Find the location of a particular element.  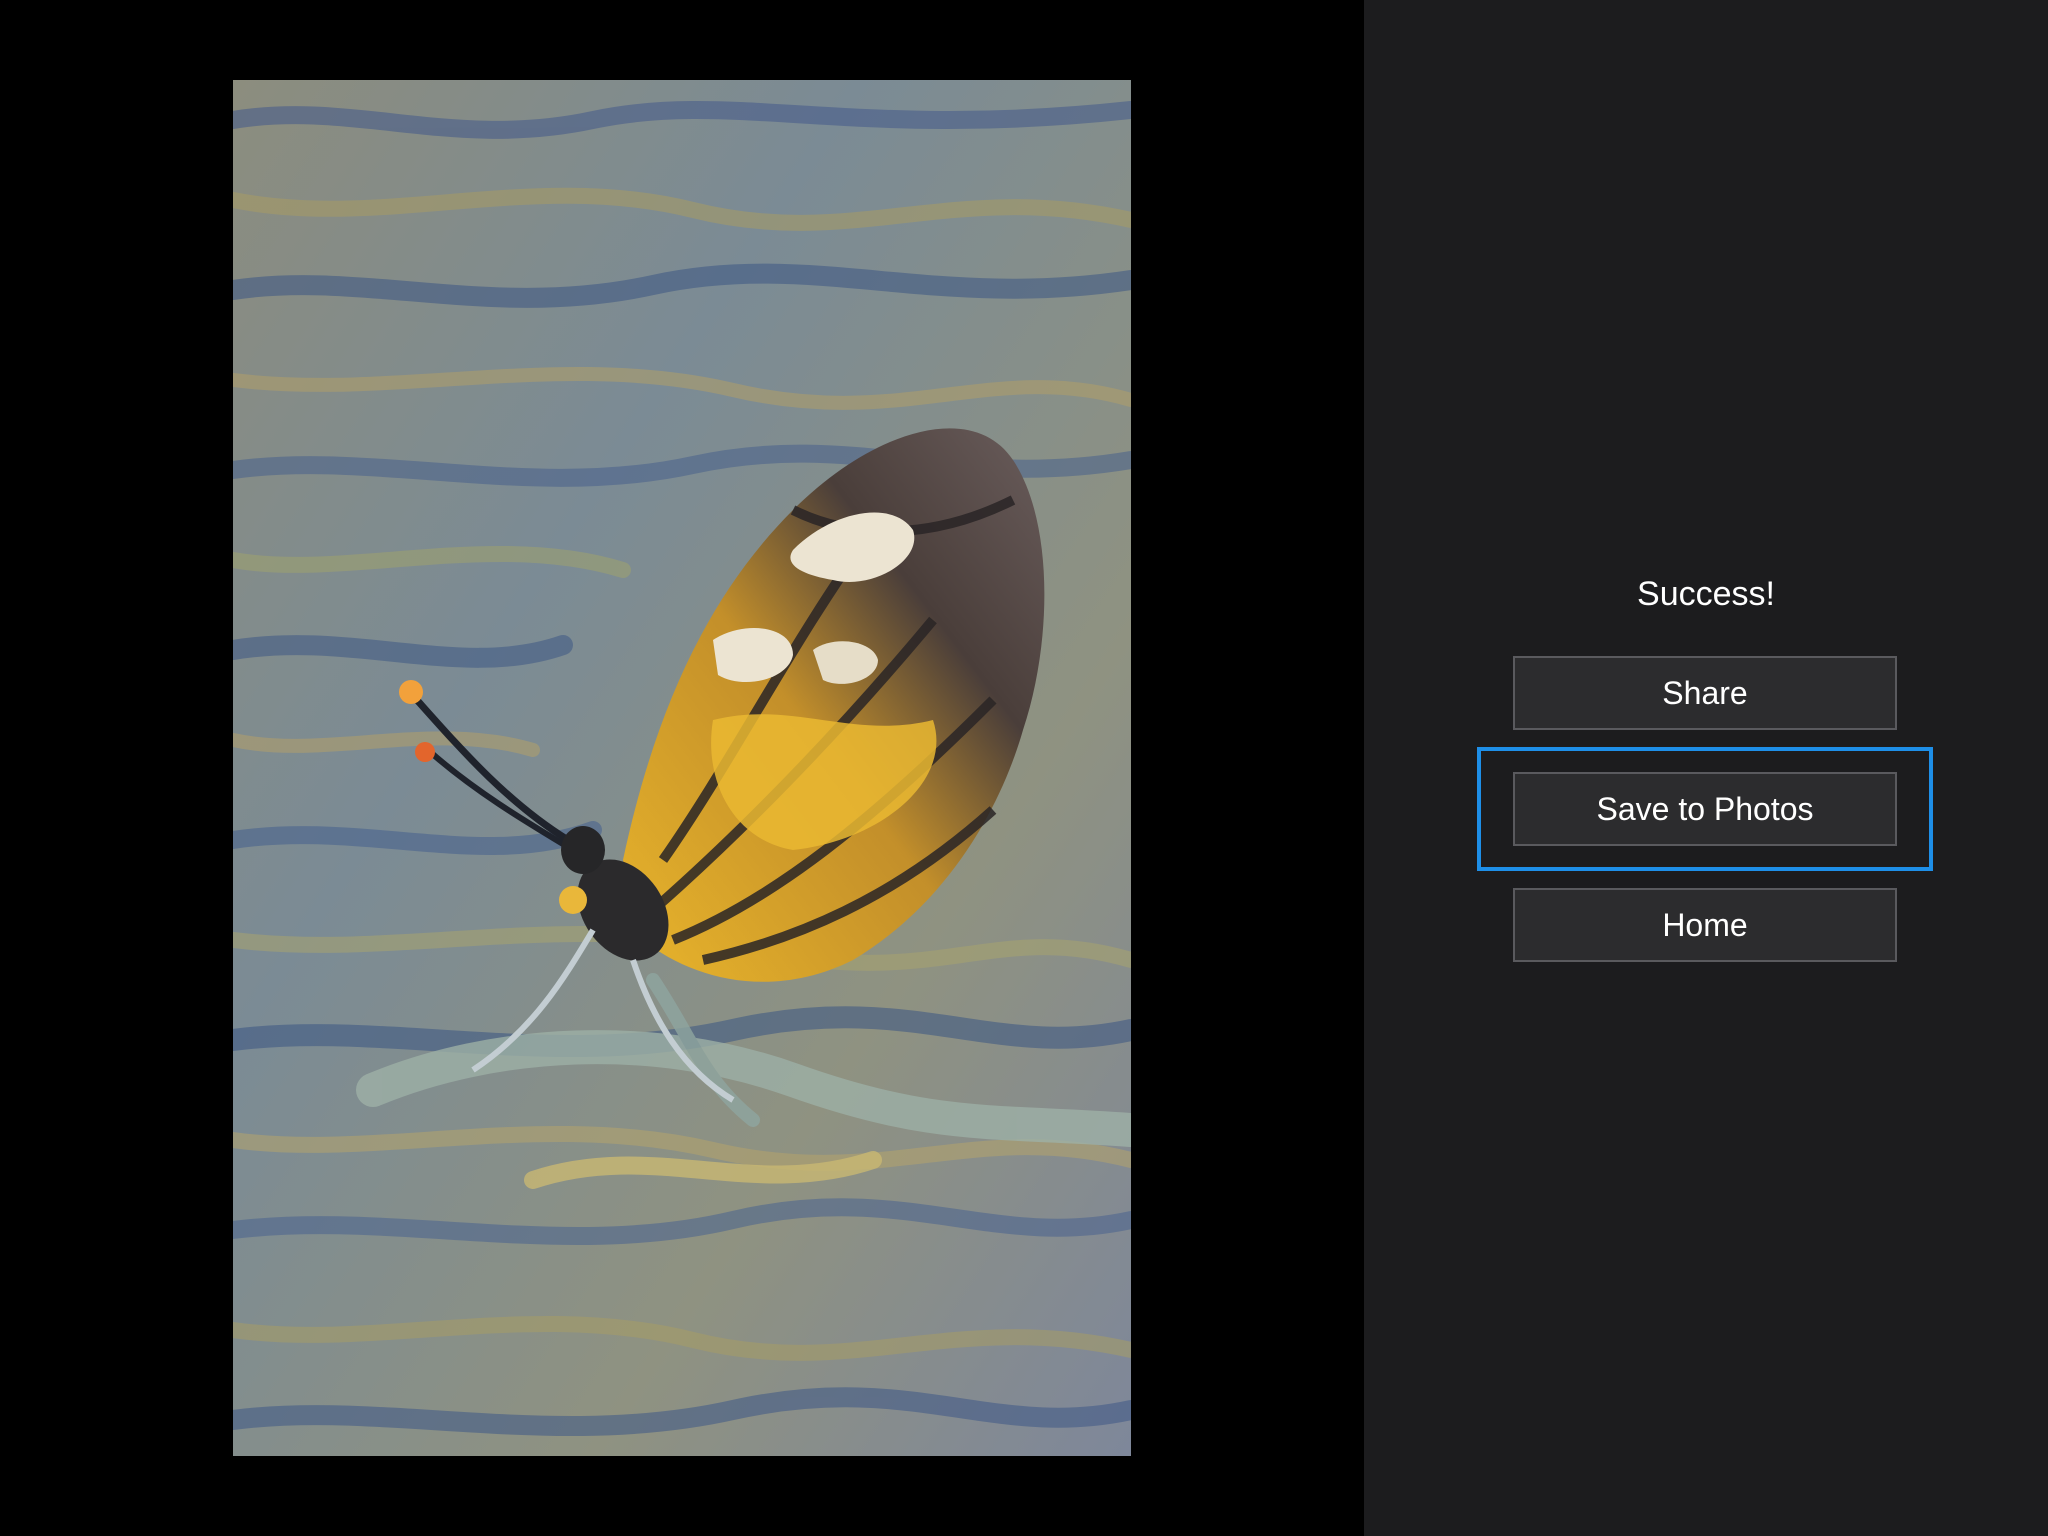

share-button: Share is located at coordinates (1705, 693).